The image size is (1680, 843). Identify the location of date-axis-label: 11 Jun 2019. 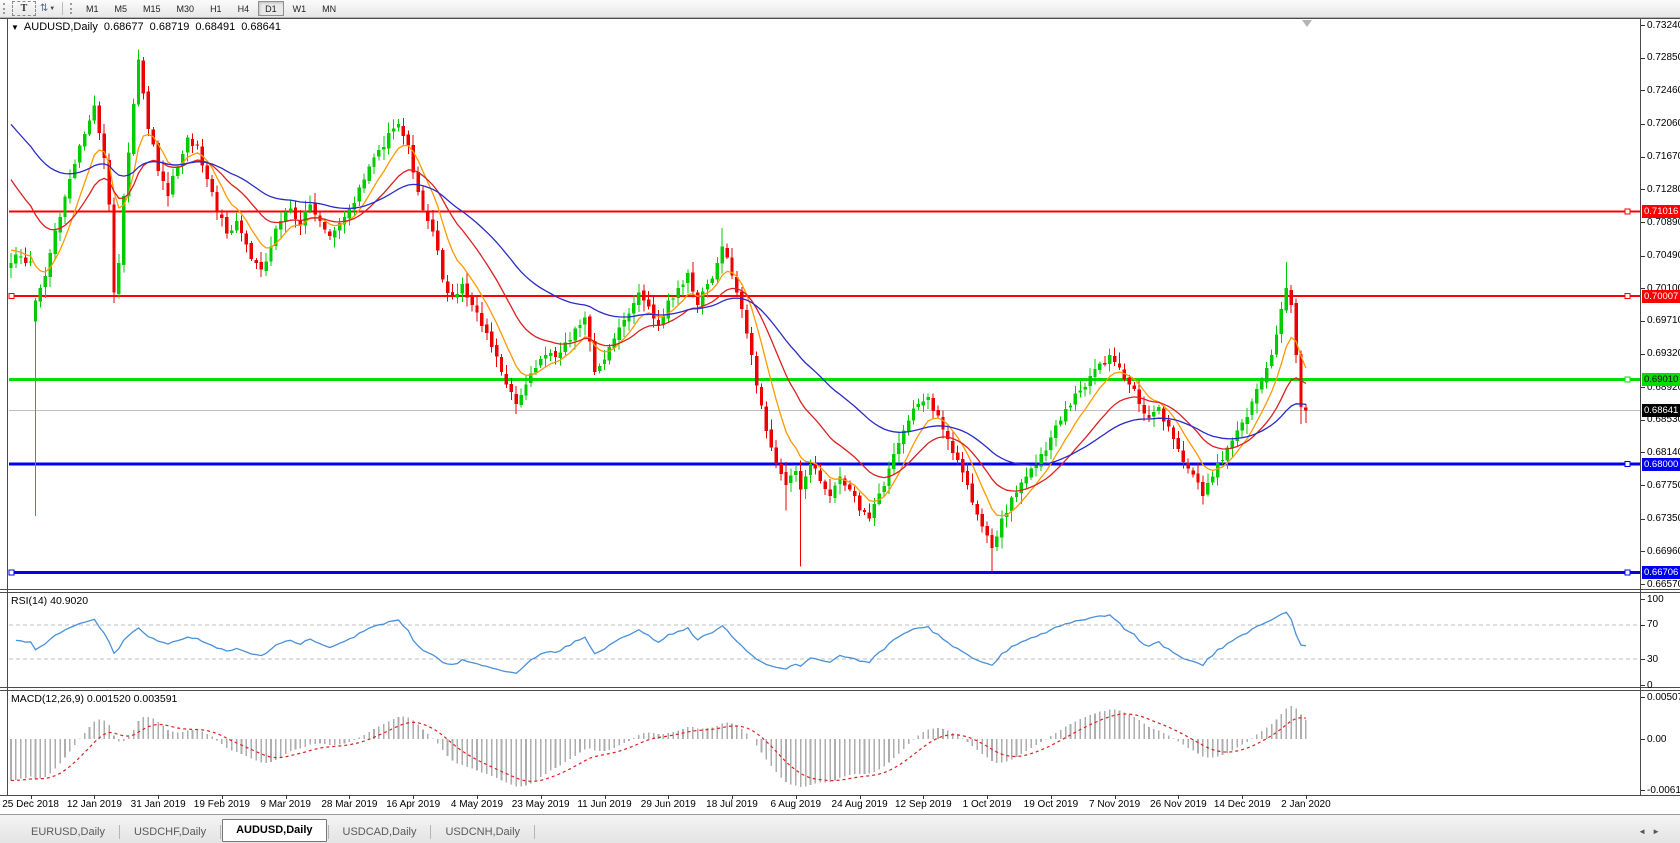
(604, 804).